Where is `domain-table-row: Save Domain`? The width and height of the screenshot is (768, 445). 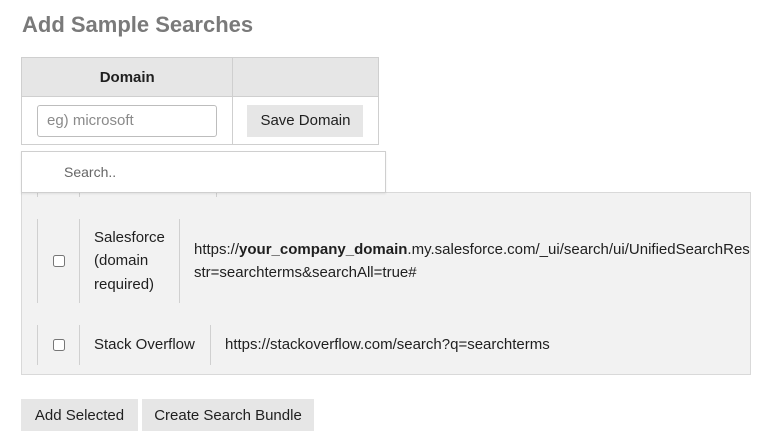 domain-table-row: Save Domain is located at coordinates (199, 120).